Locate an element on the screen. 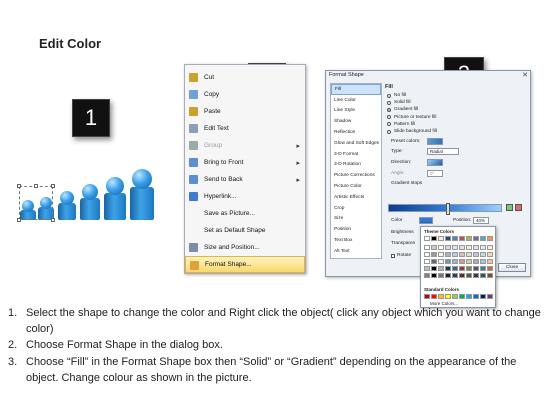 The image size is (560, 420). fill-option-picture-or-texture-fill: Picture or texture fill is located at coordinates (457, 117).